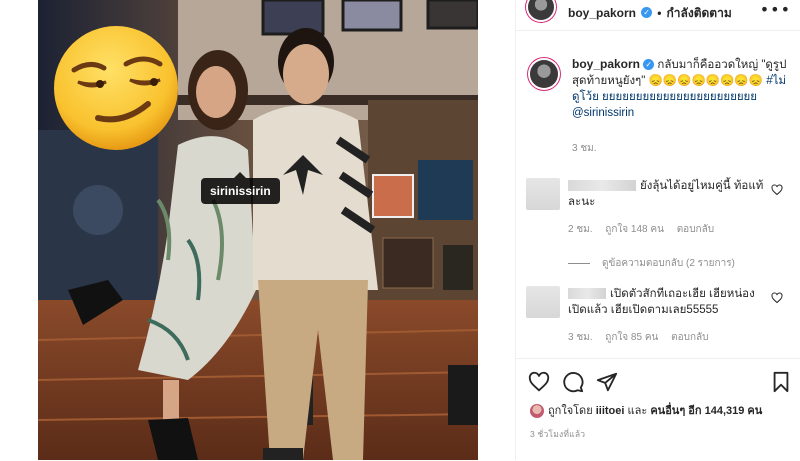 The height and width of the screenshot is (461, 800). What do you see at coordinates (775, 10) in the screenshot?
I see `more-options-icon: •••` at bounding box center [775, 10].